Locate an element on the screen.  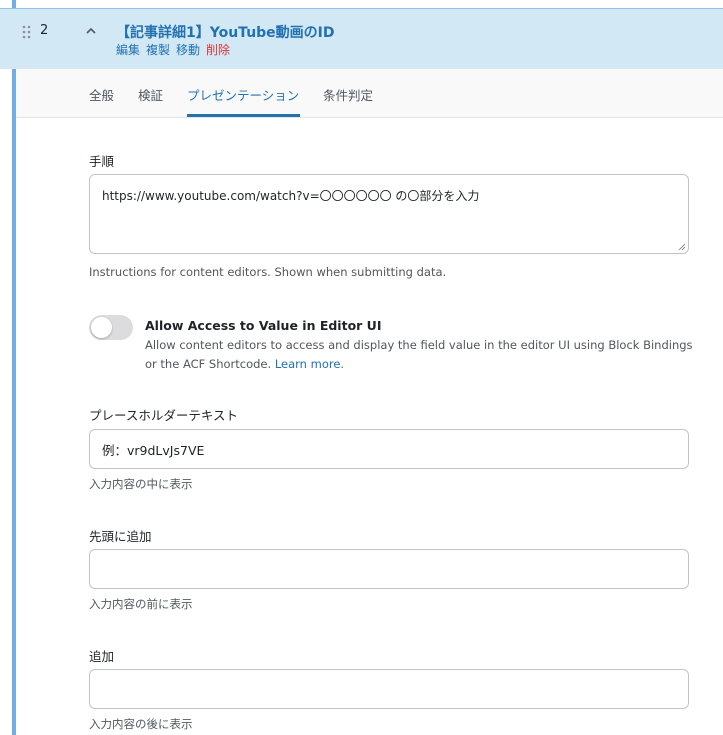
move-link: 移動 is located at coordinates (188, 50).